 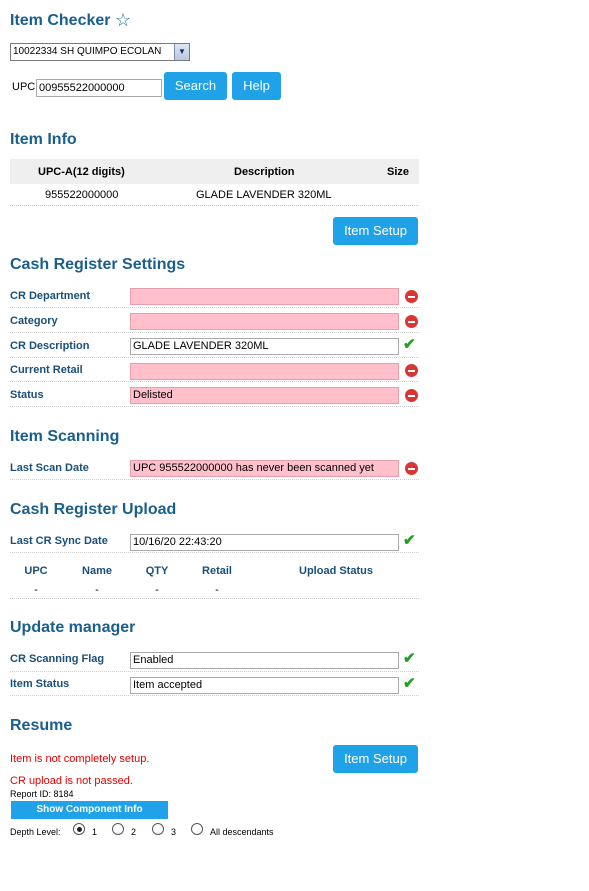 What do you see at coordinates (50, 346) in the screenshot?
I see `cr-description-label: CR Description` at bounding box center [50, 346].